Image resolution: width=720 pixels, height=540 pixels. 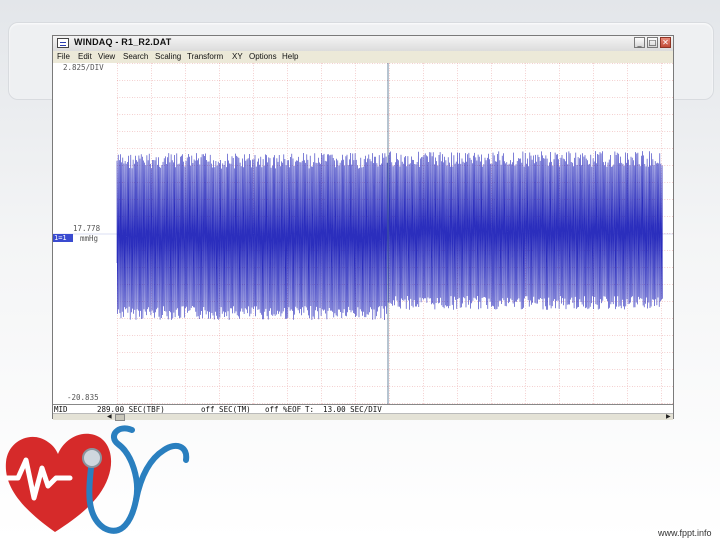 What do you see at coordinates (63, 238) in the screenshot?
I see `channel-badge: 1=1` at bounding box center [63, 238].